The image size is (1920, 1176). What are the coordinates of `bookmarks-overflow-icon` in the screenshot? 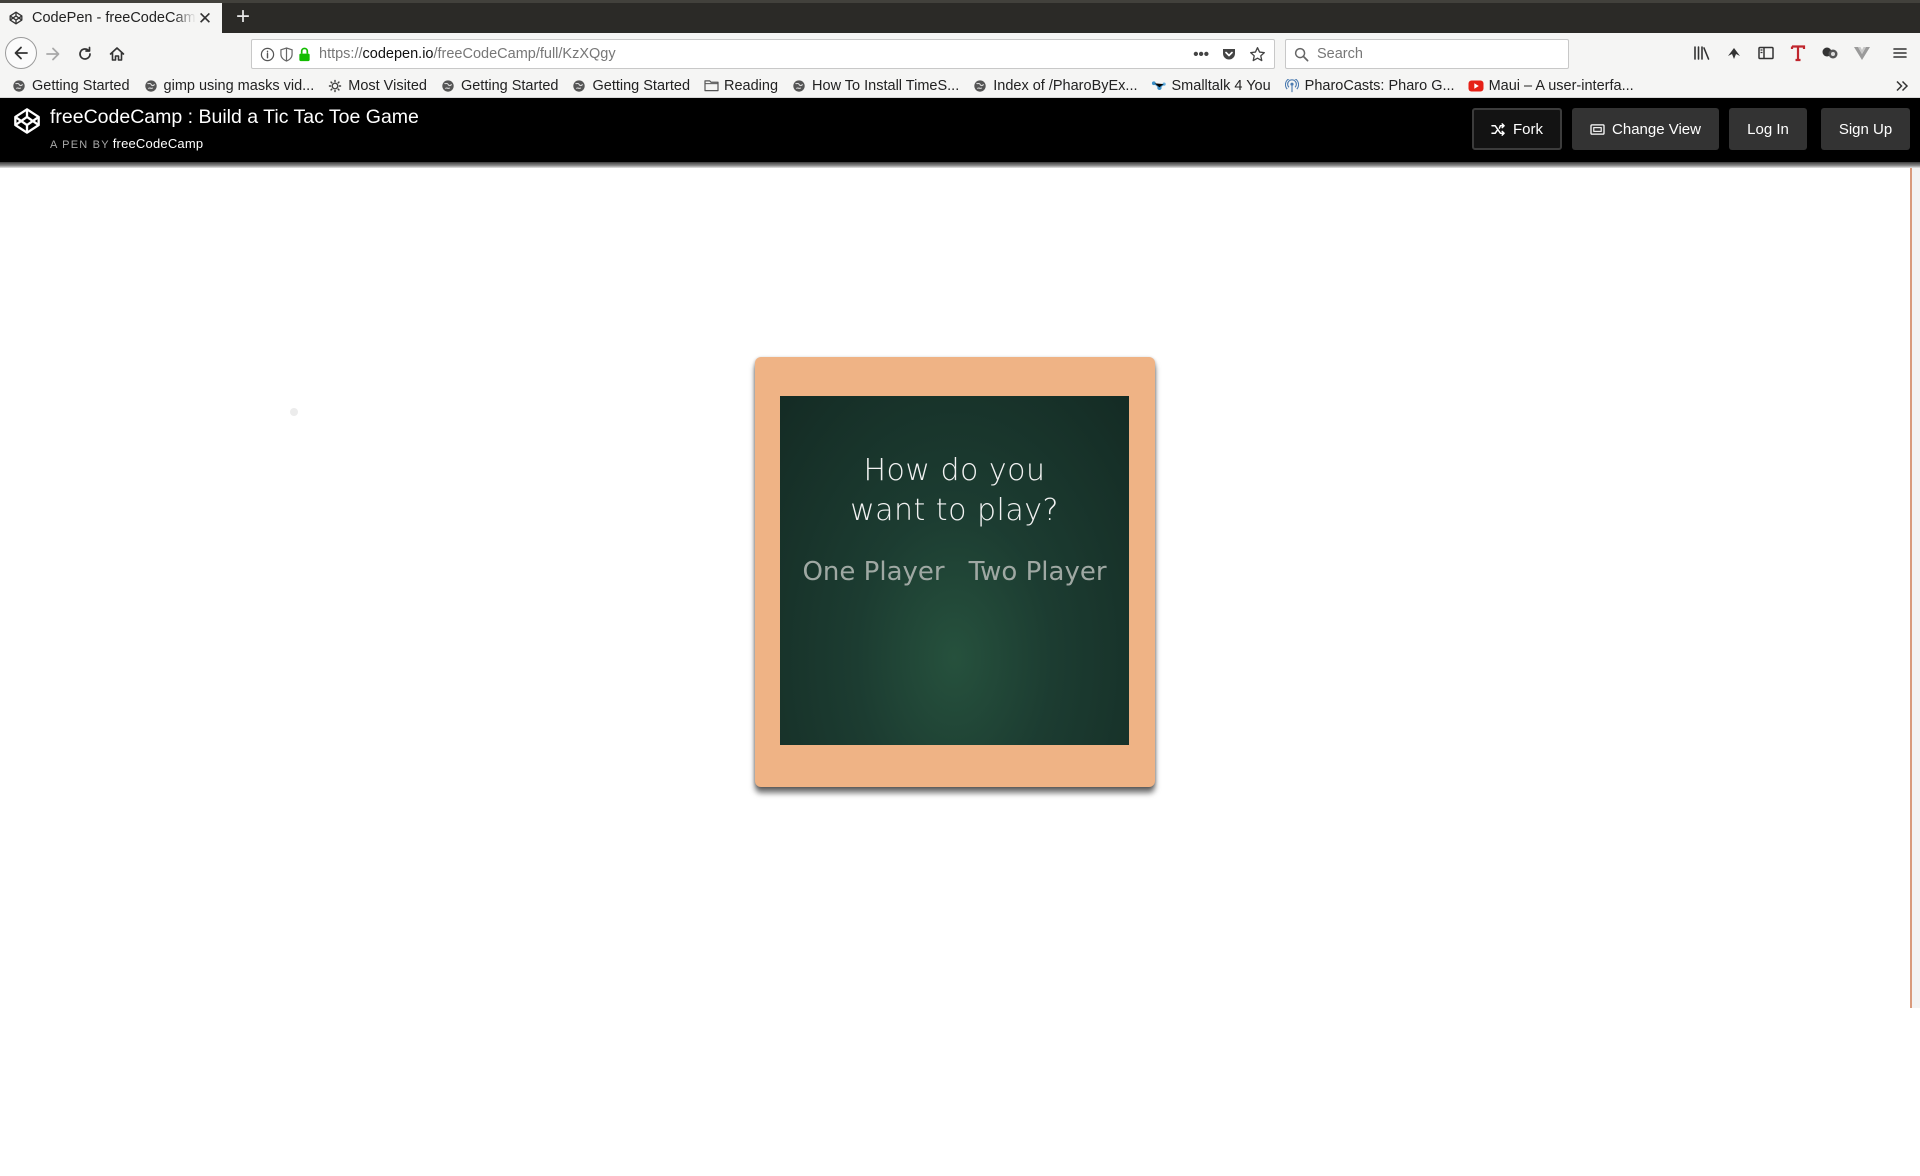 It's located at (1902, 86).